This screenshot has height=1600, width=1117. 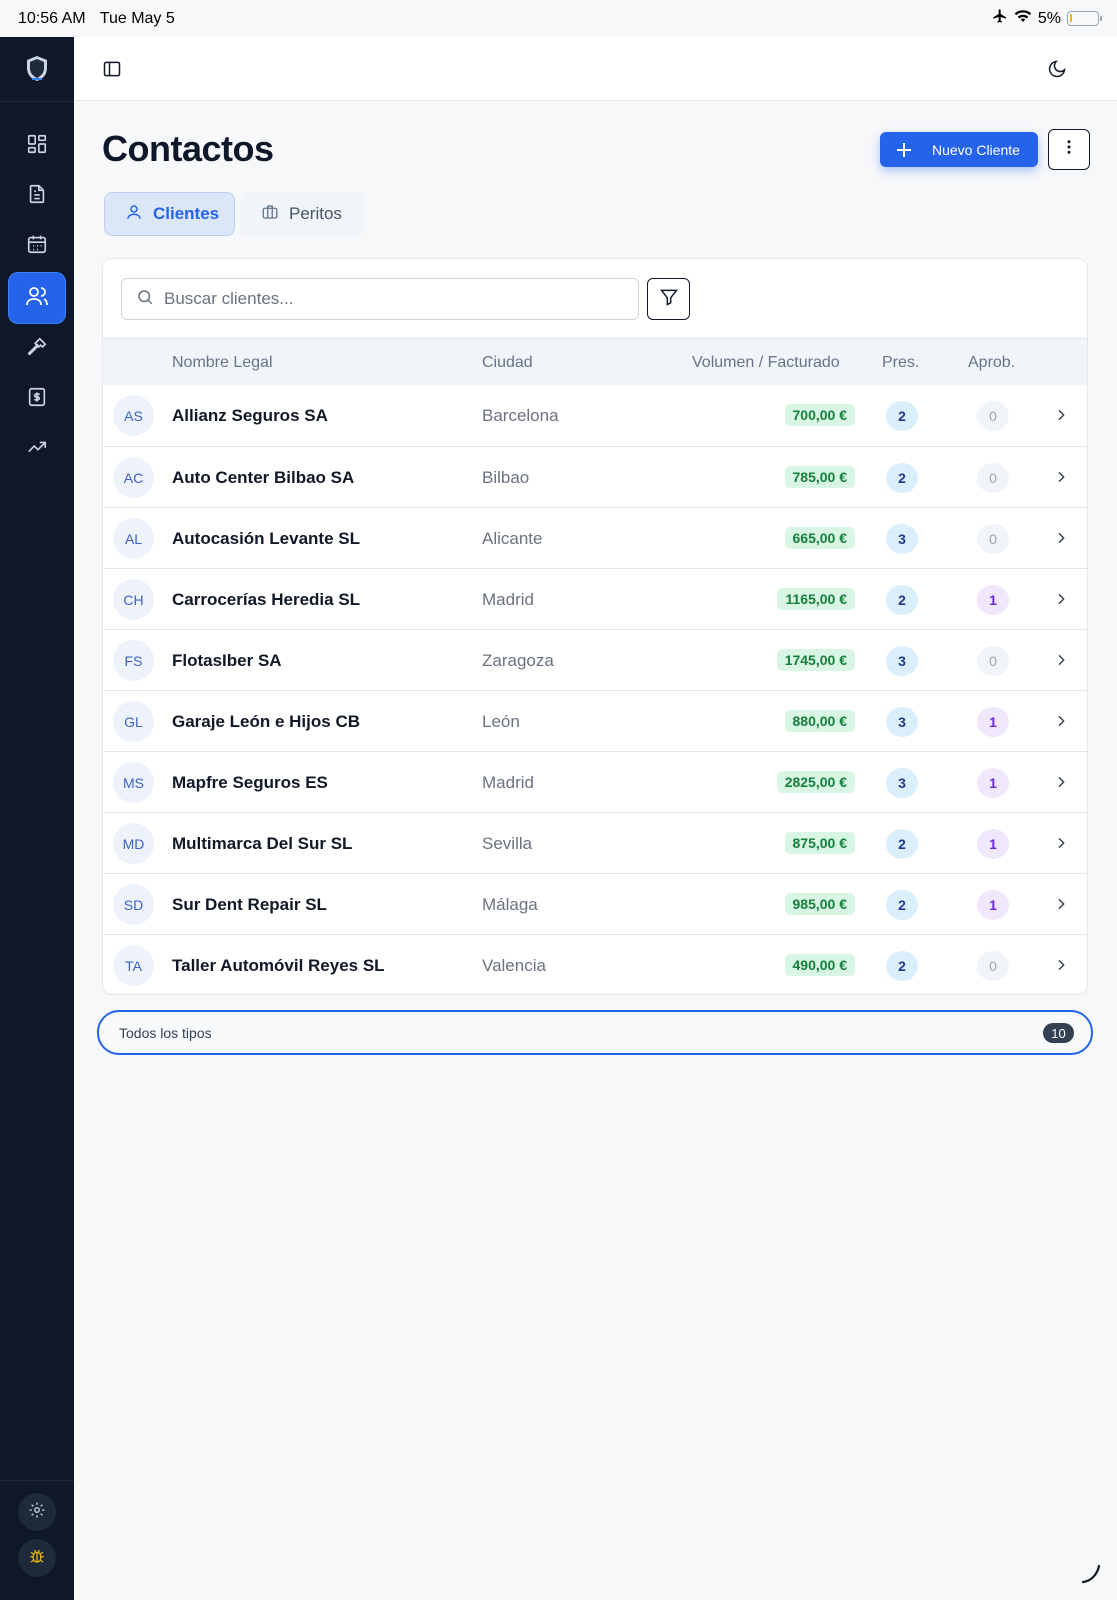 What do you see at coordinates (150, 299) in the screenshot?
I see `search-icon` at bounding box center [150, 299].